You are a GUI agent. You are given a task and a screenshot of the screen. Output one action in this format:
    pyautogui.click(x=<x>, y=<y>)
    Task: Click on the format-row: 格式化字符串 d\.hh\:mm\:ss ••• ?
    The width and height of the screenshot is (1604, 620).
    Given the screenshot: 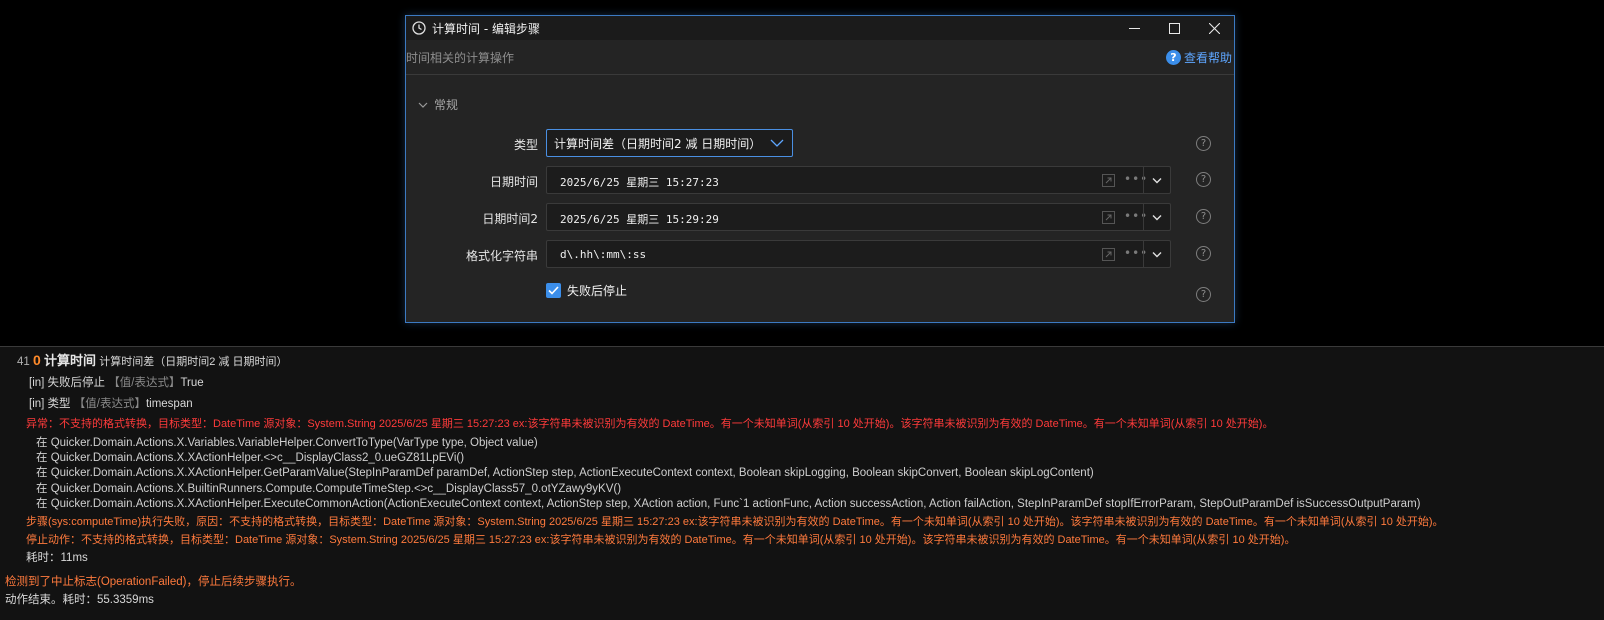 What is the action you would take?
    pyautogui.click(x=821, y=255)
    